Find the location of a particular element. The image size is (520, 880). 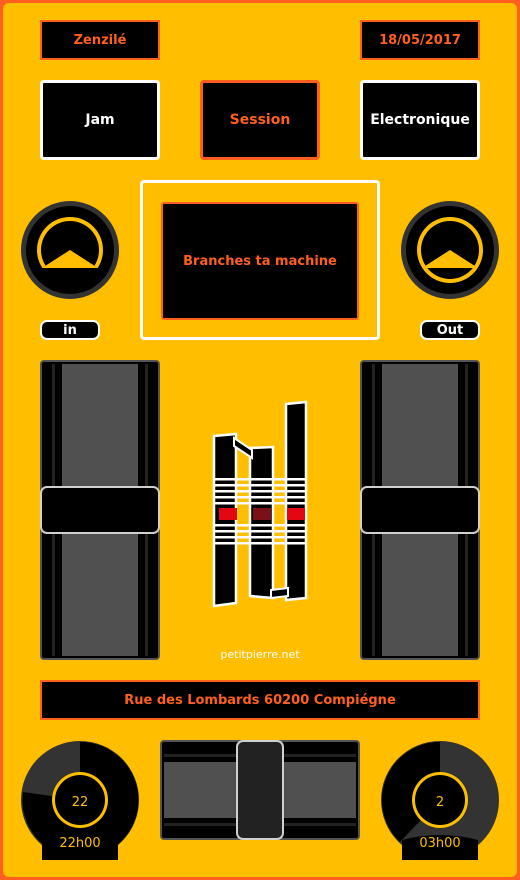

left-fader-handle is located at coordinates (100, 510).